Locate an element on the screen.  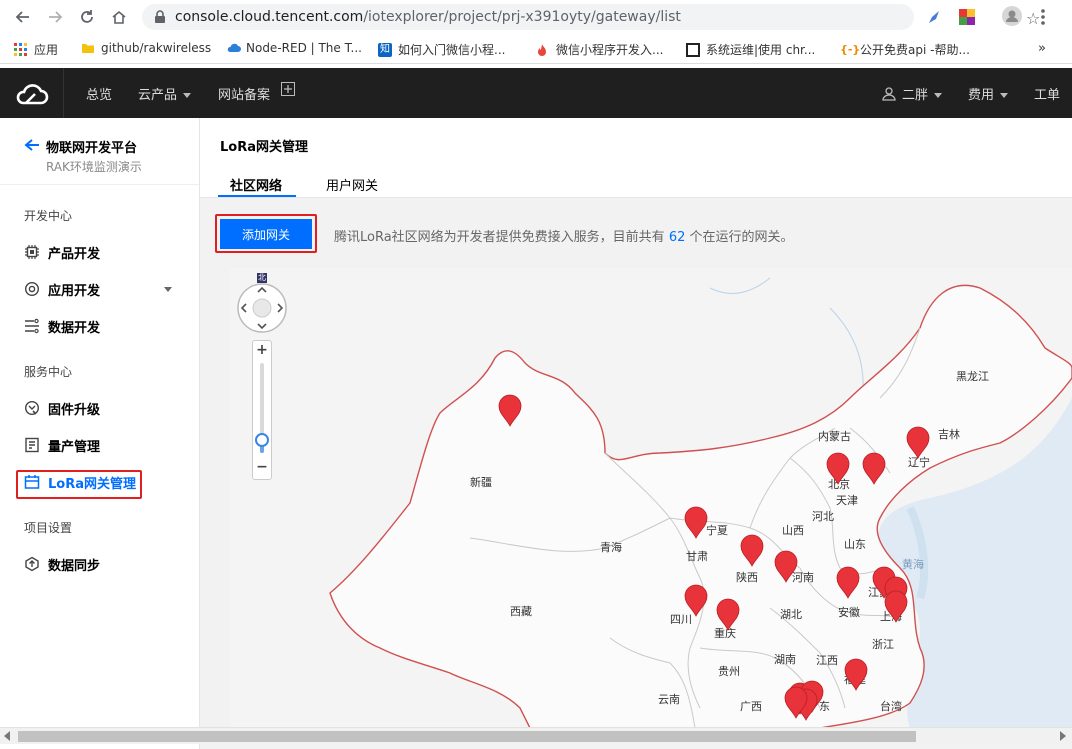
sidebar-item-label: 固件升级 is located at coordinates (74, 410).